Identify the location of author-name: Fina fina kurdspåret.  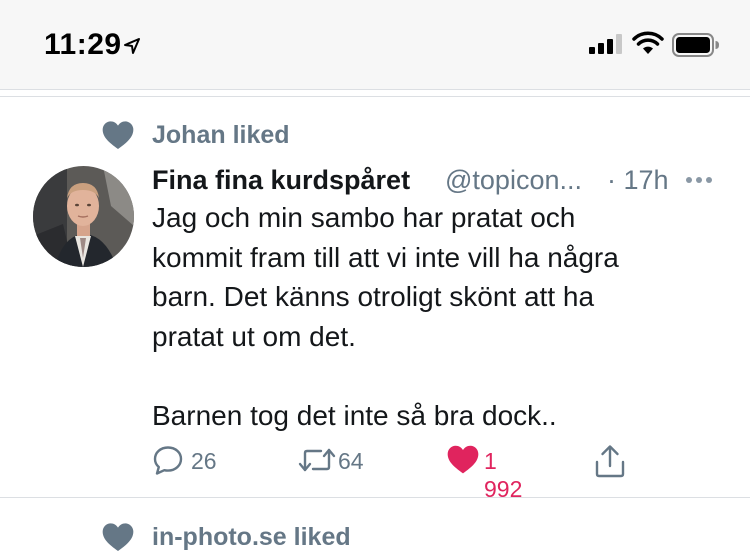
(281, 180).